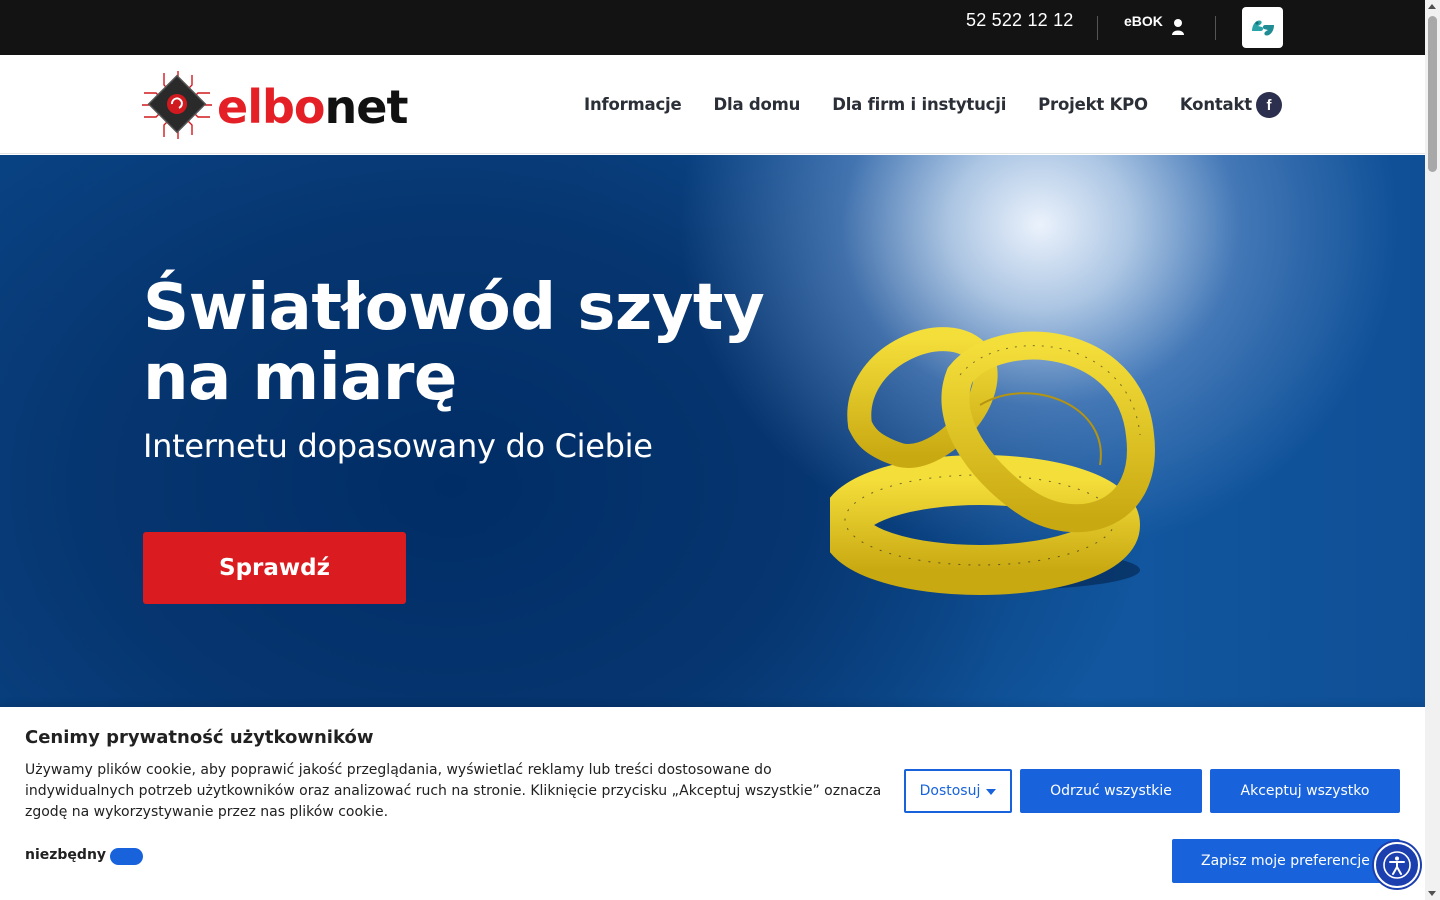  What do you see at coordinates (1177, 27) in the screenshot?
I see `user-icon` at bounding box center [1177, 27].